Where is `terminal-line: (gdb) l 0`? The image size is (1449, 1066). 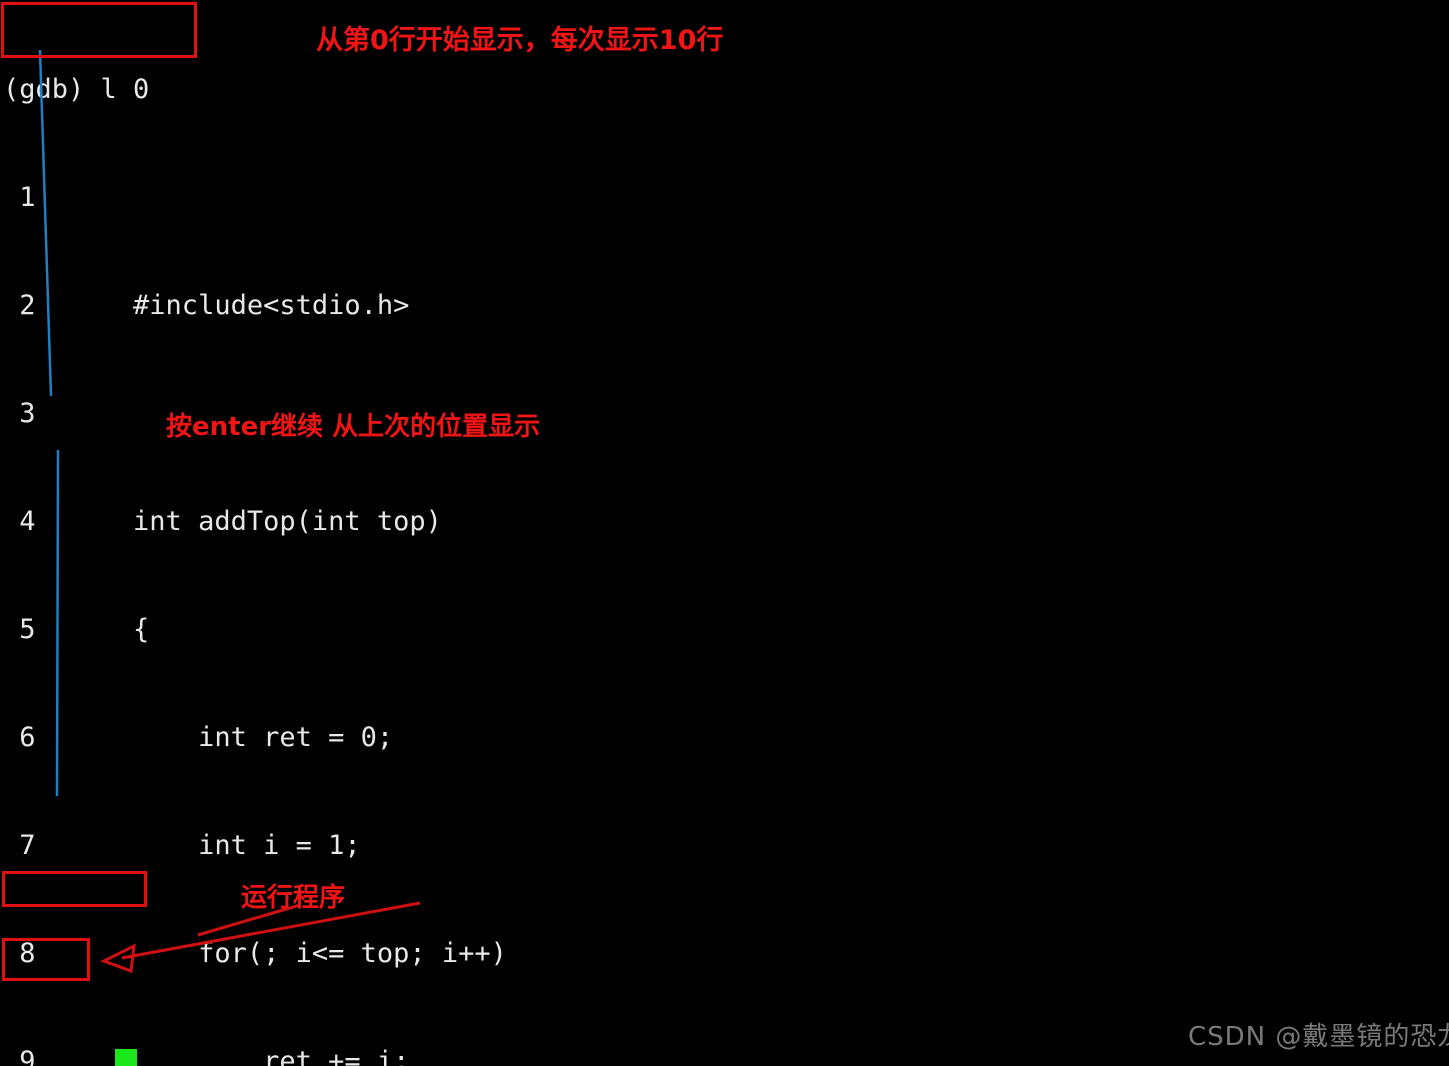 terminal-line: (gdb) l 0 is located at coordinates (76, 89).